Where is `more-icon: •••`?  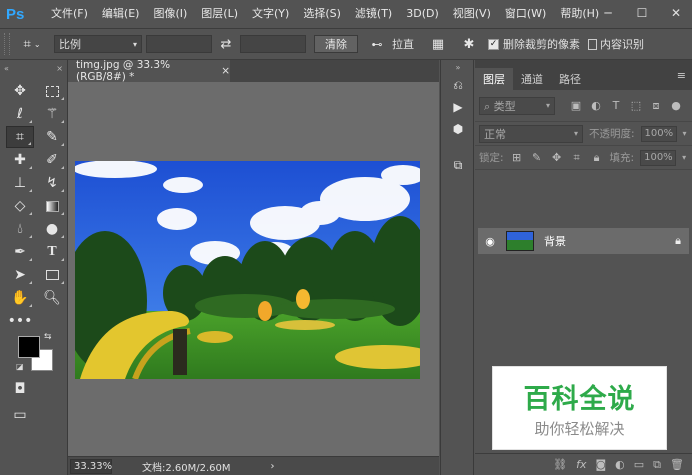
more-icon: ••• is located at coordinates (20, 321).